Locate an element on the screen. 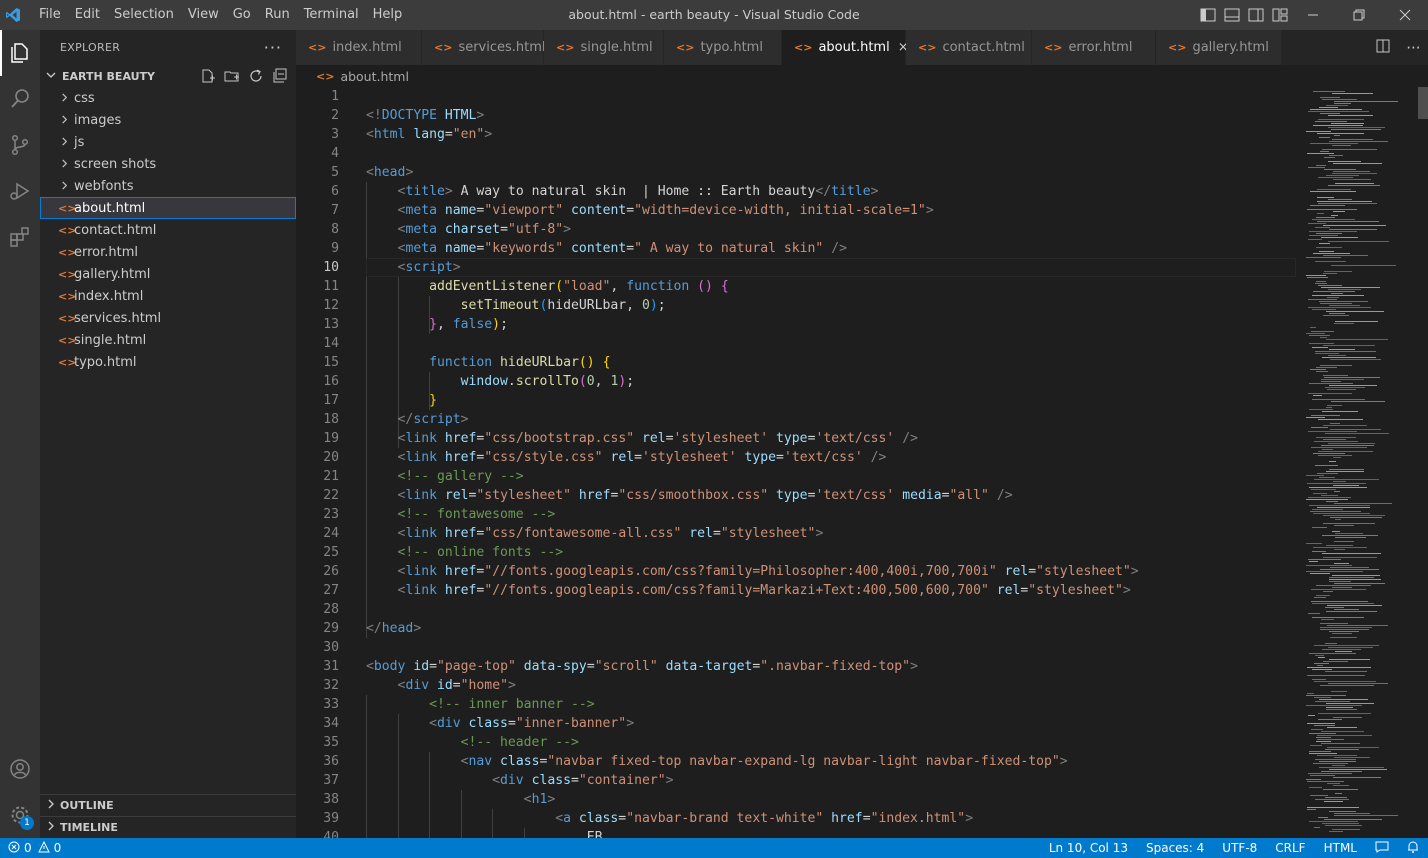 This screenshot has width=1428, height=858. code-line: 29 </head> is located at coordinates (796, 628).